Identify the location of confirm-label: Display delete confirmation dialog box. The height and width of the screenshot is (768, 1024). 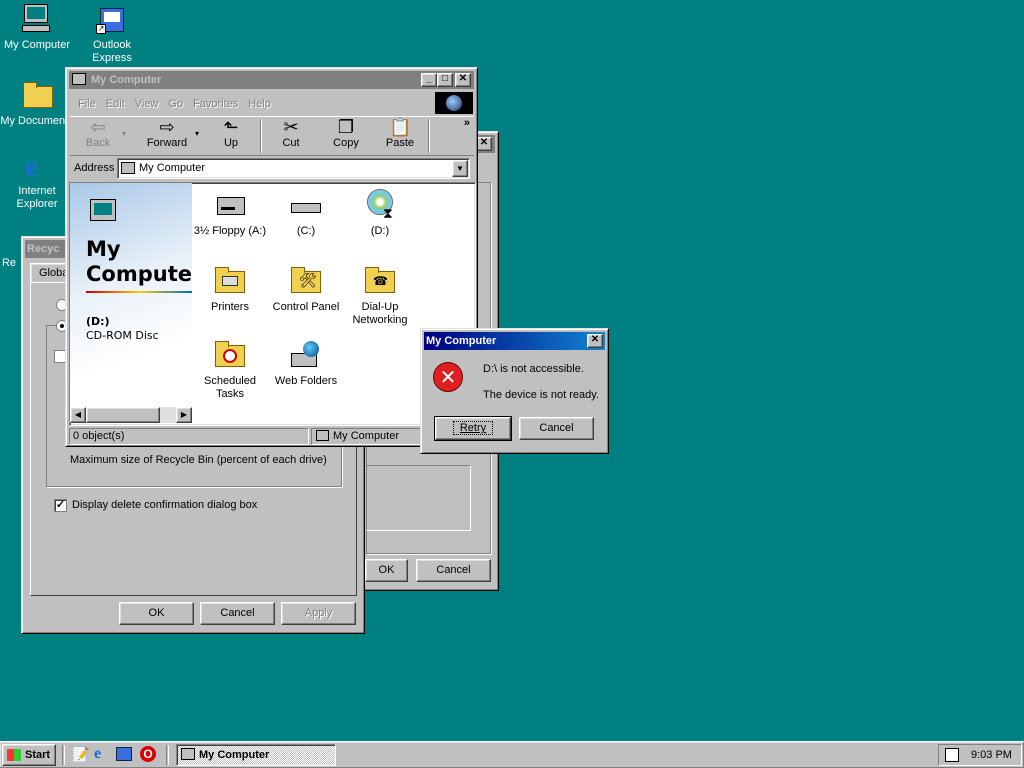
(165, 505).